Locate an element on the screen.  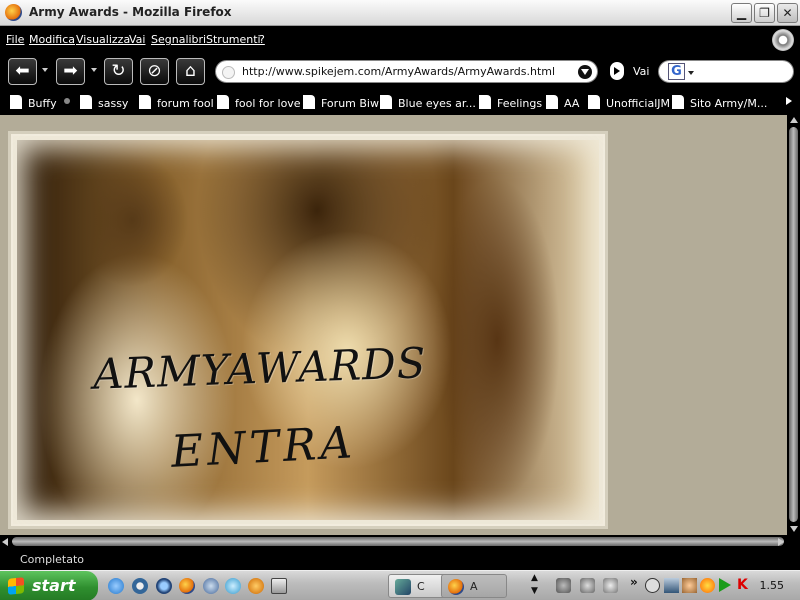
firefox-quicklaunch-icon is located at coordinates (187, 586).